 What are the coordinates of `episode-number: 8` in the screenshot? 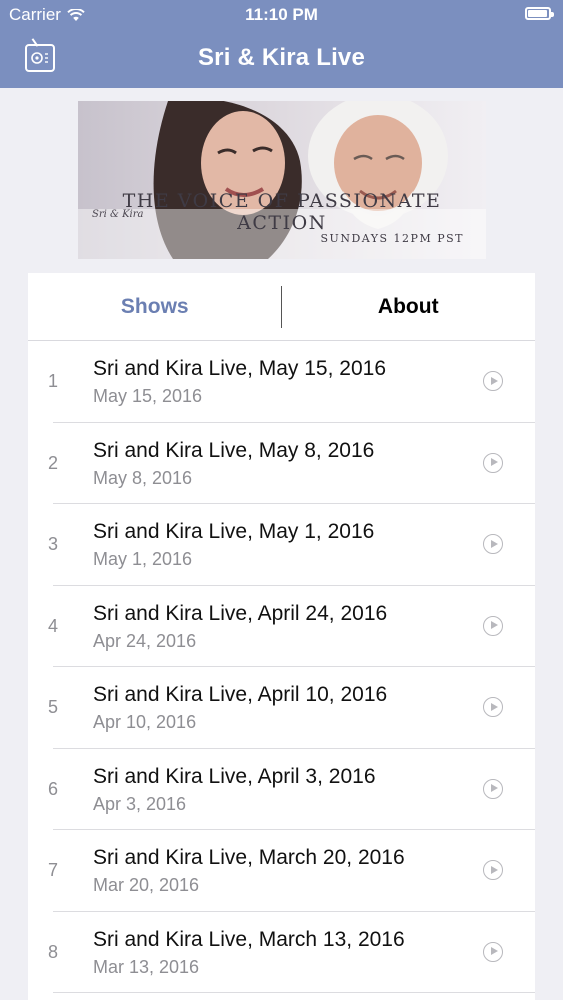 It's located at (52, 951).